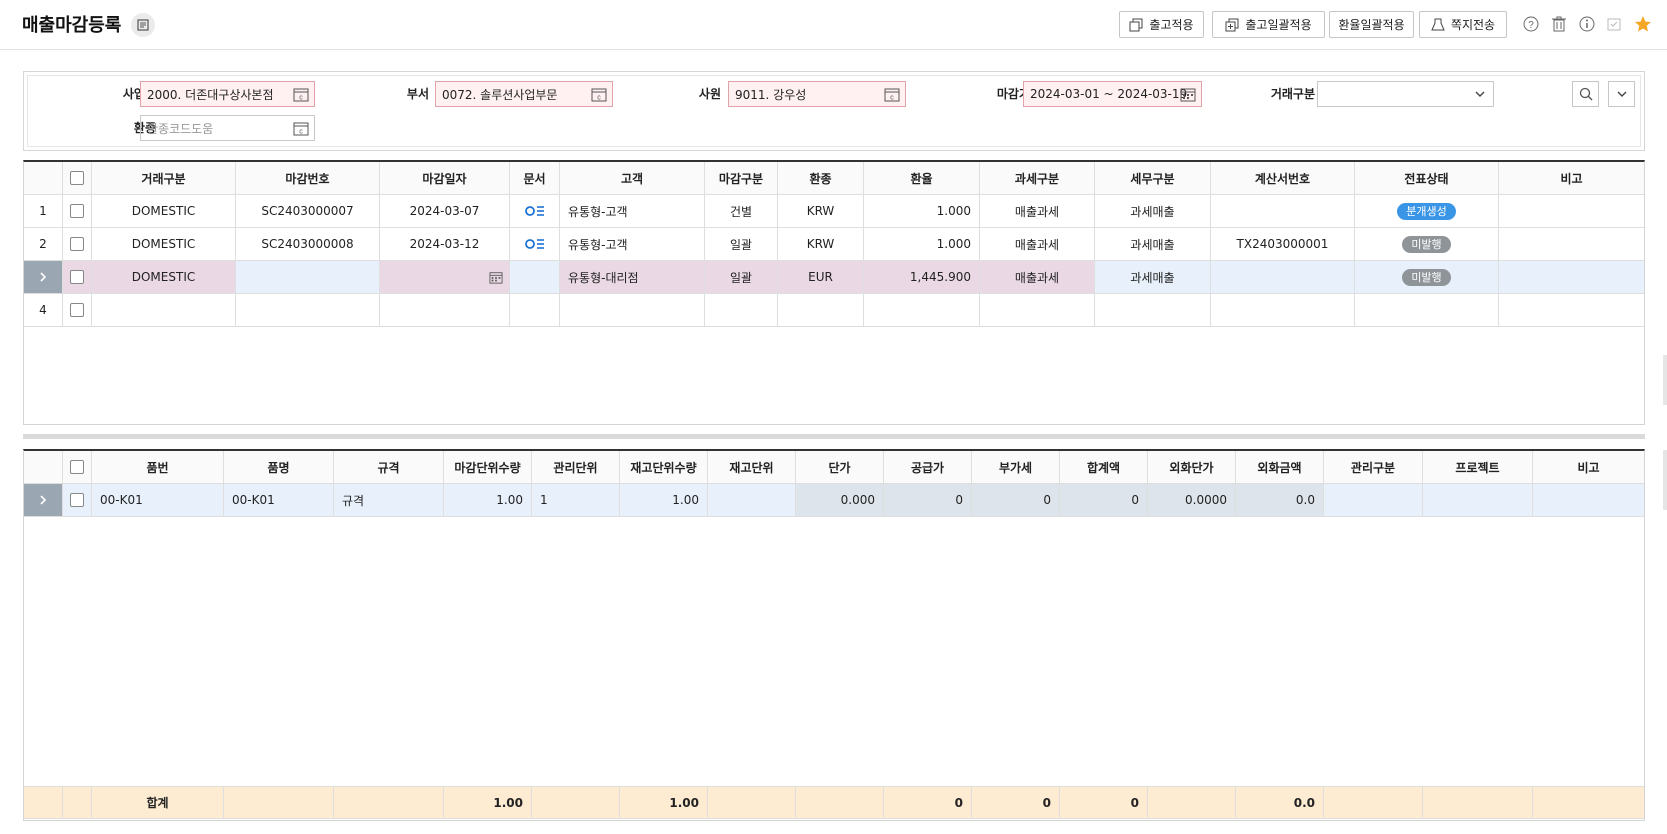  What do you see at coordinates (632, 310) in the screenshot?
I see `cell-customer` at bounding box center [632, 310].